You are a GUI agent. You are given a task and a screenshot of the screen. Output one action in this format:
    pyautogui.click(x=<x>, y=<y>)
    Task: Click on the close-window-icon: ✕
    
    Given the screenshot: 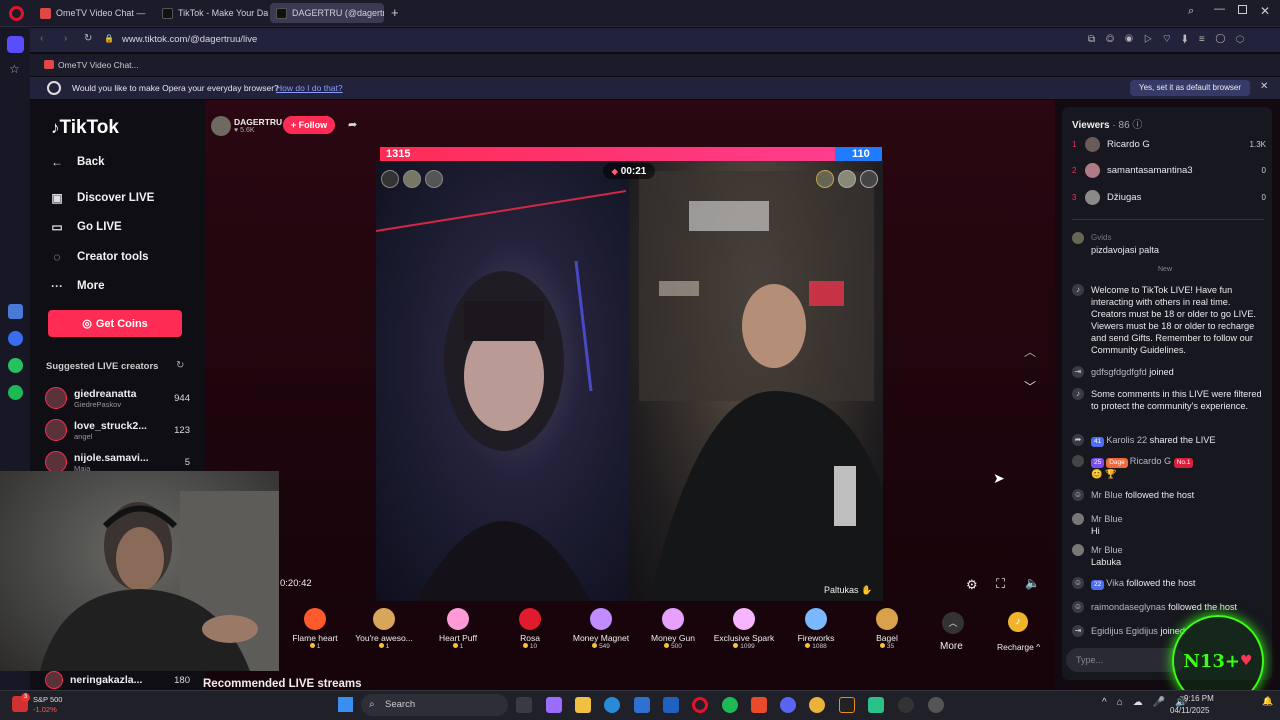 What is the action you would take?
    pyautogui.click(x=1265, y=11)
    